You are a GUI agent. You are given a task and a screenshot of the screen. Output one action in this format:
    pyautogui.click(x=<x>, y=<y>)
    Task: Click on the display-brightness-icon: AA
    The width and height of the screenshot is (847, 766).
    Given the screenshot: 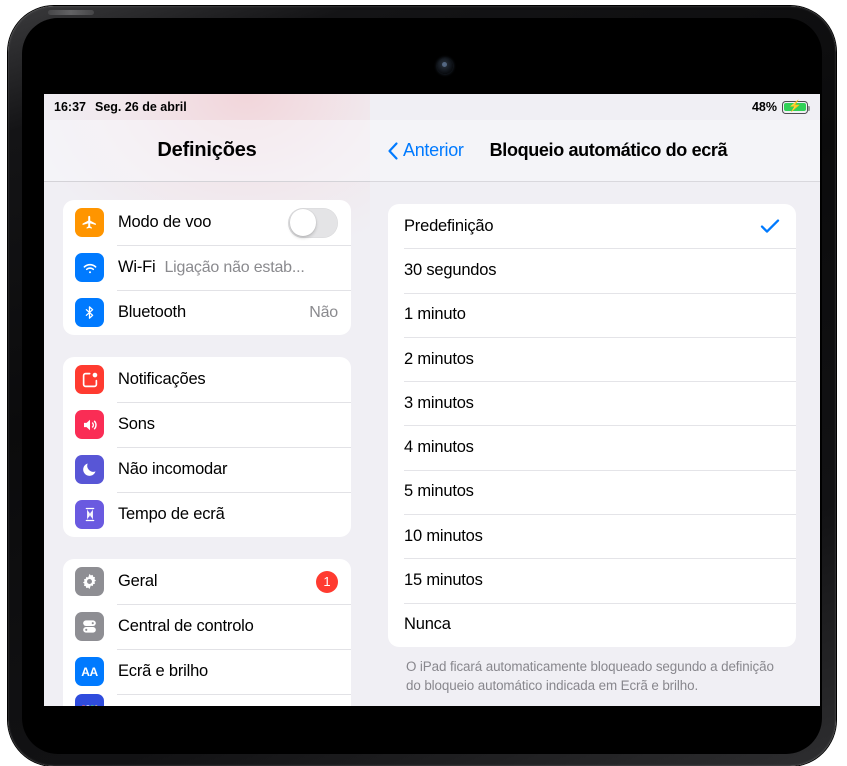 What is the action you would take?
    pyautogui.click(x=89, y=671)
    